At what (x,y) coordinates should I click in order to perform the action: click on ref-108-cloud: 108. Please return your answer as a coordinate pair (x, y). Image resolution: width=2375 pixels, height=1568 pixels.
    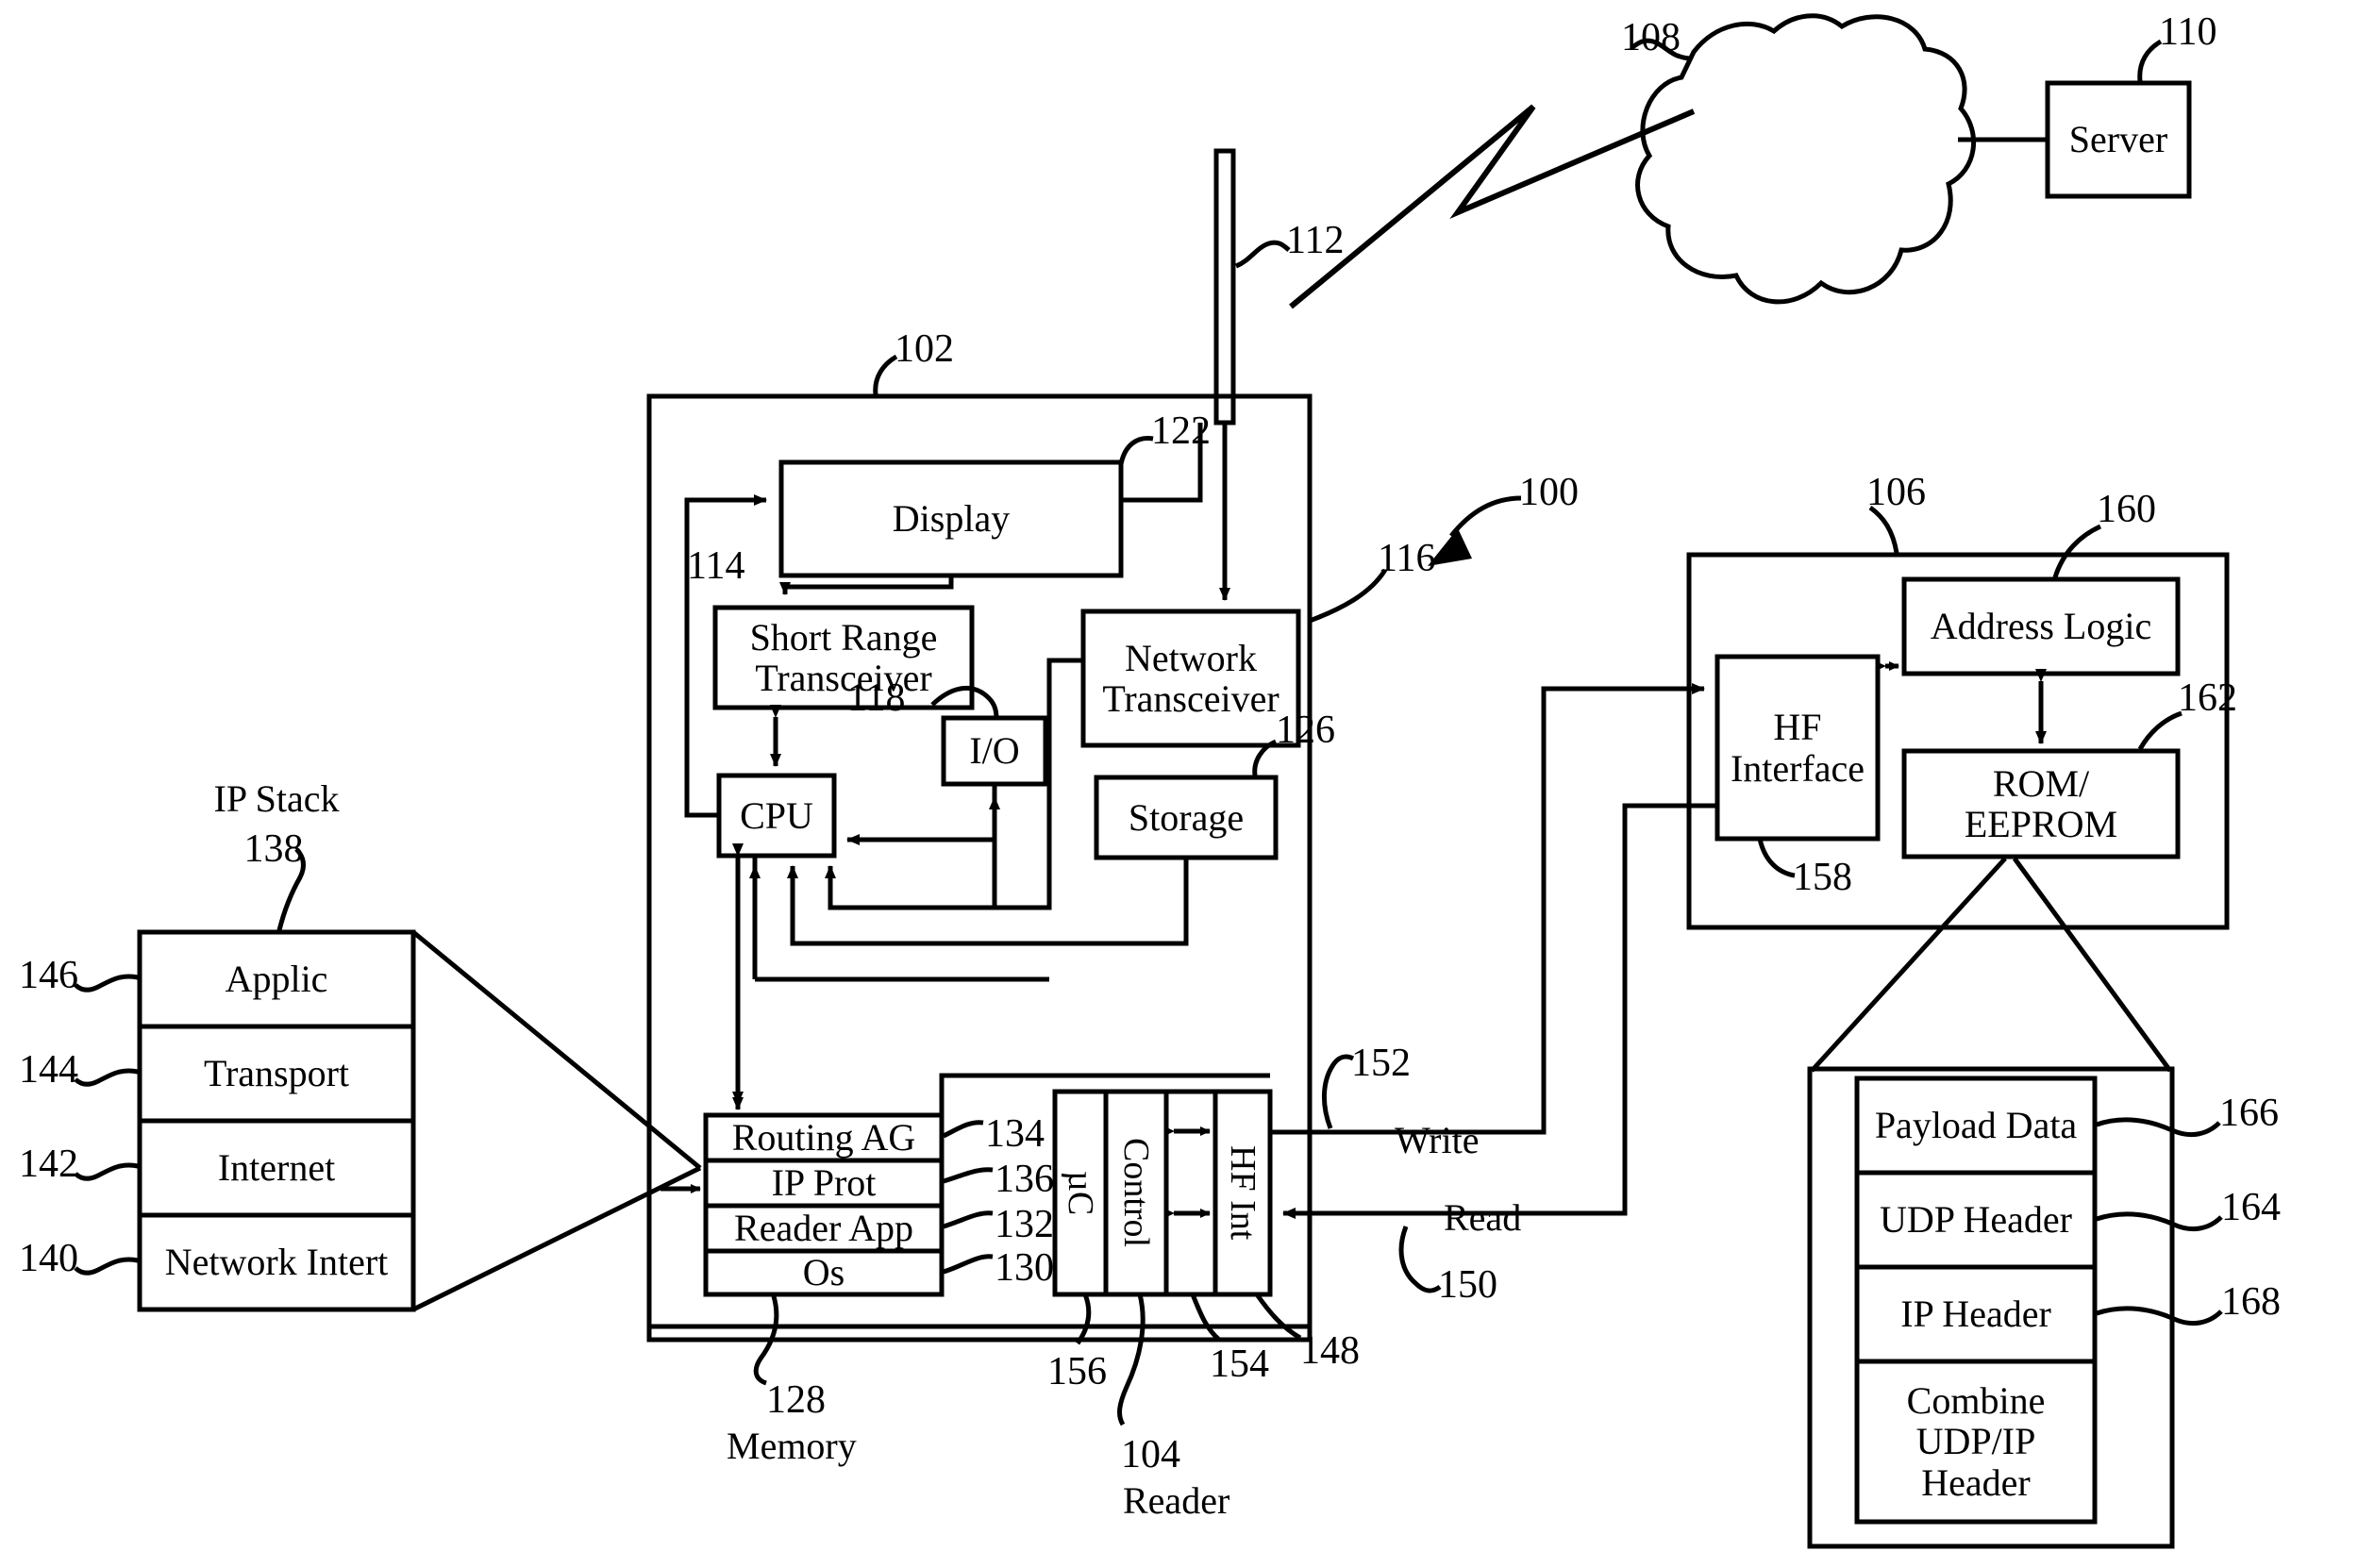
    Looking at the image, I should click on (1651, 37).